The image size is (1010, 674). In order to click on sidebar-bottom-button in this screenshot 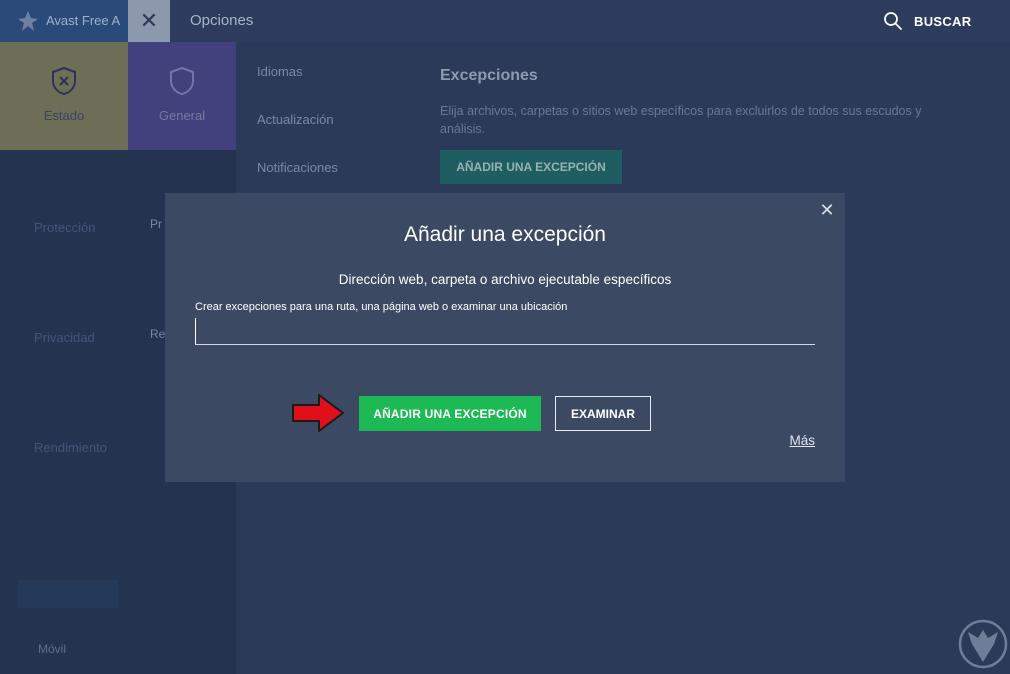, I will do `click(68, 594)`.